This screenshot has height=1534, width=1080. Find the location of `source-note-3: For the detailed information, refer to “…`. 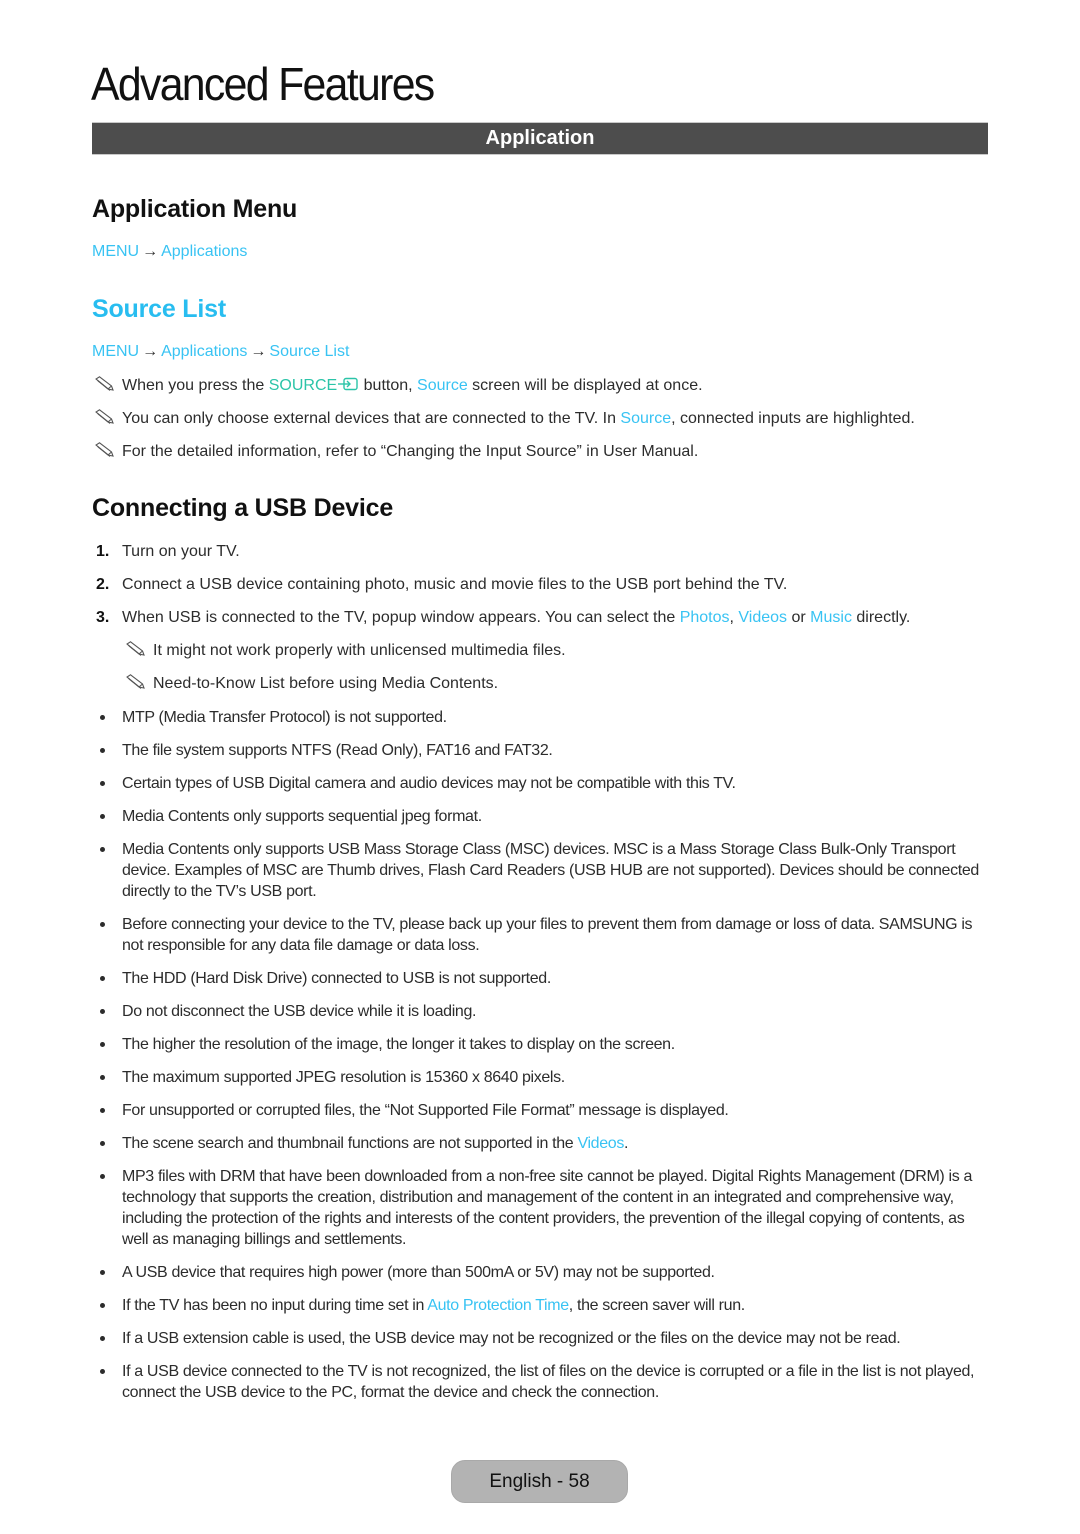

source-note-3: For the detailed information, refer to “… is located at coordinates (396, 452).